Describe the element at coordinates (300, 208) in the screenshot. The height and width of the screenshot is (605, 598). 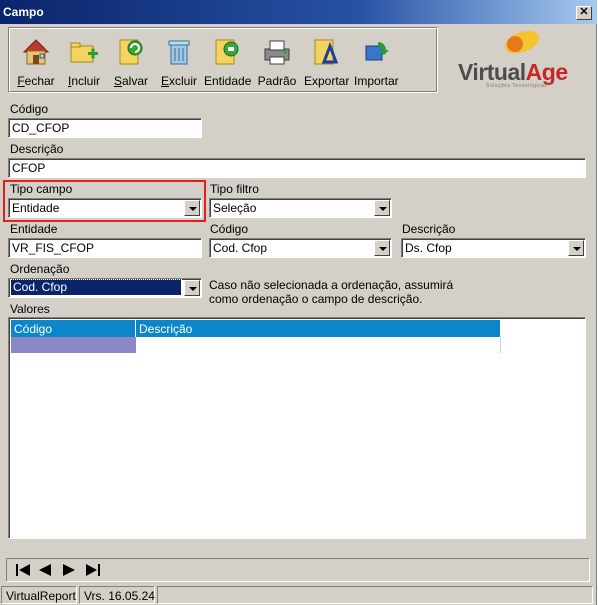
I see `tipo-filtro-select: Seleção` at that location.